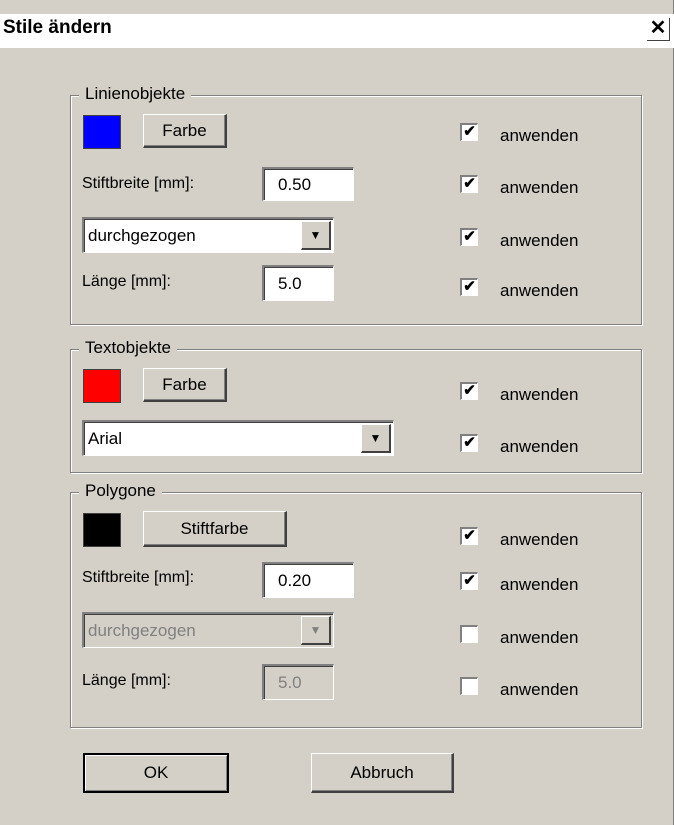  What do you see at coordinates (539, 446) in the screenshot?
I see `text-apply-font-label: anwenden` at bounding box center [539, 446].